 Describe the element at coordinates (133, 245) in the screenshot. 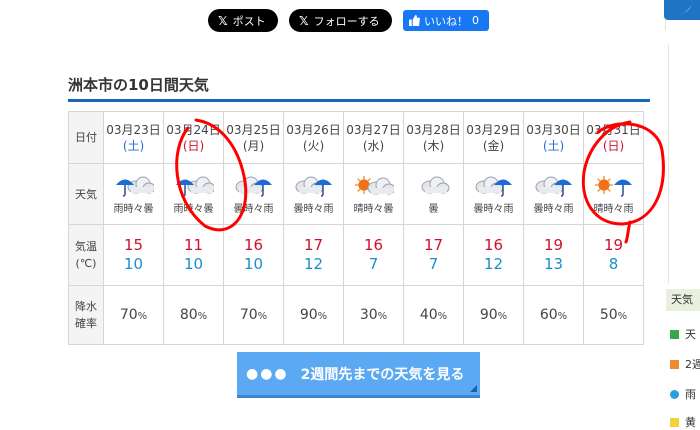

I see `high-temp: 15` at that location.